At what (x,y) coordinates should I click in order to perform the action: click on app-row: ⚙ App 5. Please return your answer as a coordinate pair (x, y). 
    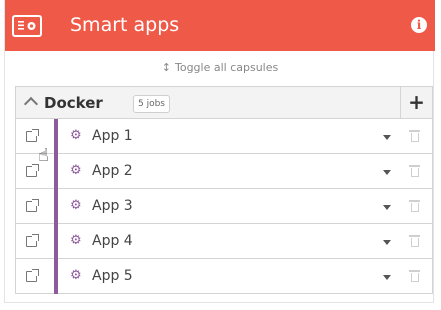
    Looking at the image, I should click on (224, 276).